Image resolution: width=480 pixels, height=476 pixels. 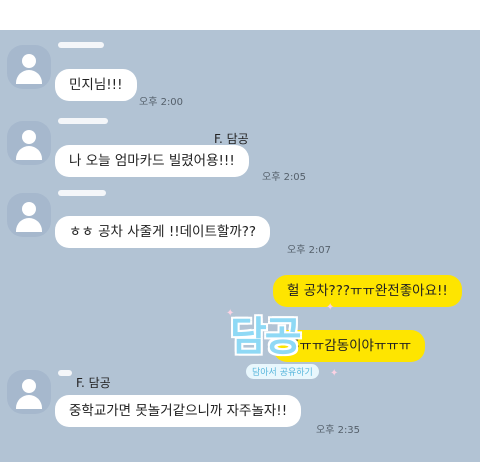 I want to click on message-bubble: 중학교가면 못놀거같으니까 자주놀자!!, so click(x=178, y=411).